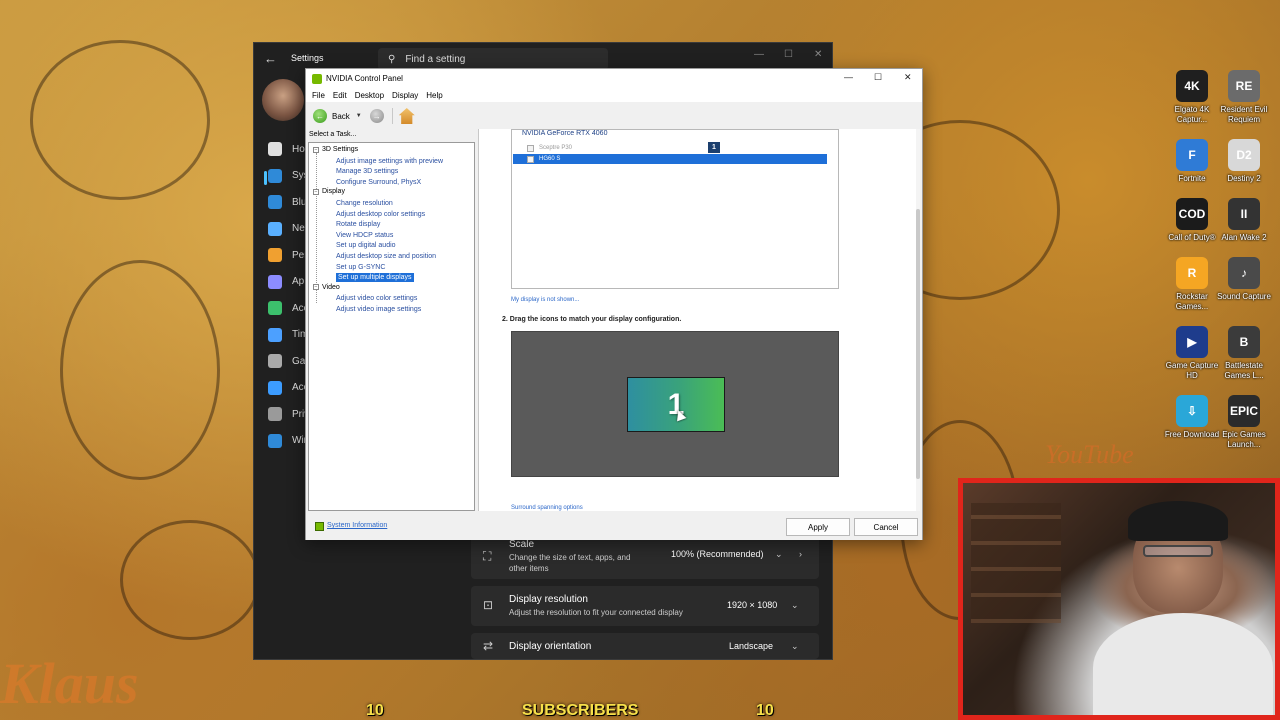  Describe the element at coordinates (364, 203) in the screenshot. I see `tree-task-link: Change resolution` at that location.